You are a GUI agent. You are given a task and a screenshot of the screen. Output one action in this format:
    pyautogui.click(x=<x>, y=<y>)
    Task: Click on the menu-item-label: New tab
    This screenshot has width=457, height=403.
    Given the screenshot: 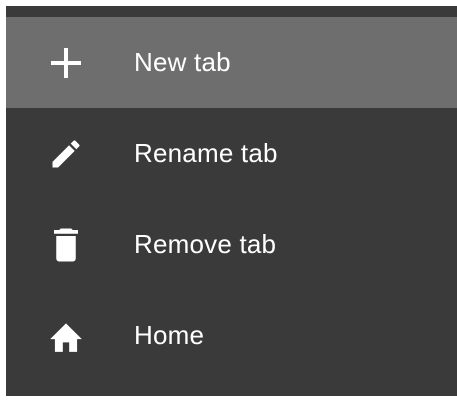 What is the action you would take?
    pyautogui.click(x=182, y=62)
    